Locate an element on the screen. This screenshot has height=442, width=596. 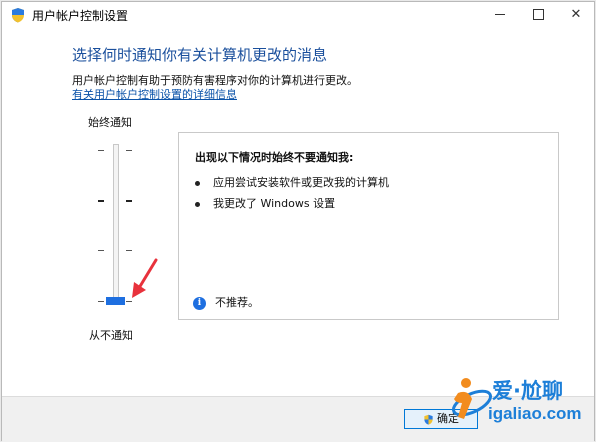
page-heading: 选择何时通知你有关计算机更改的消息 is located at coordinates (200, 55).